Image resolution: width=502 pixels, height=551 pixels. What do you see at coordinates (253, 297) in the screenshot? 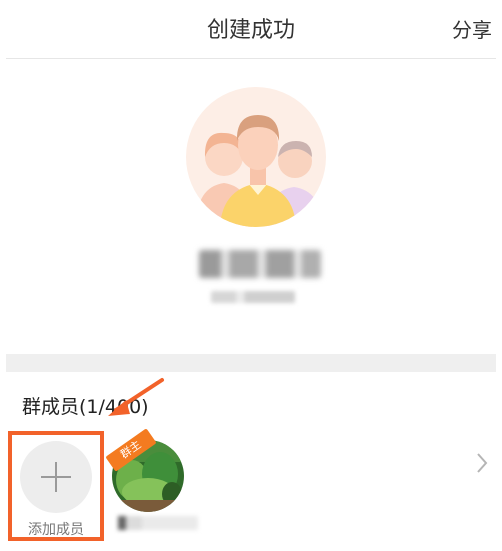
I see `group-id-redacted` at bounding box center [253, 297].